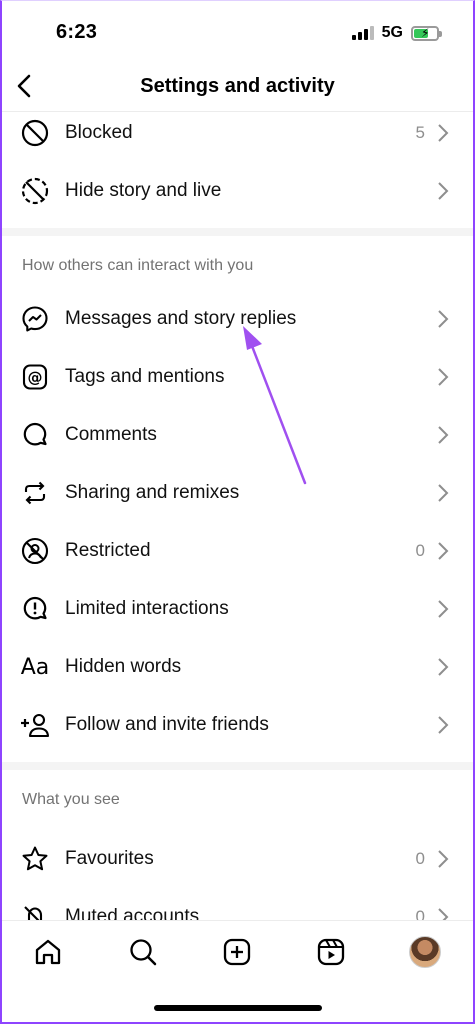 This screenshot has width=475, height=1024. What do you see at coordinates (152, 492) in the screenshot?
I see `row-label: Sharing and remixes` at bounding box center [152, 492].